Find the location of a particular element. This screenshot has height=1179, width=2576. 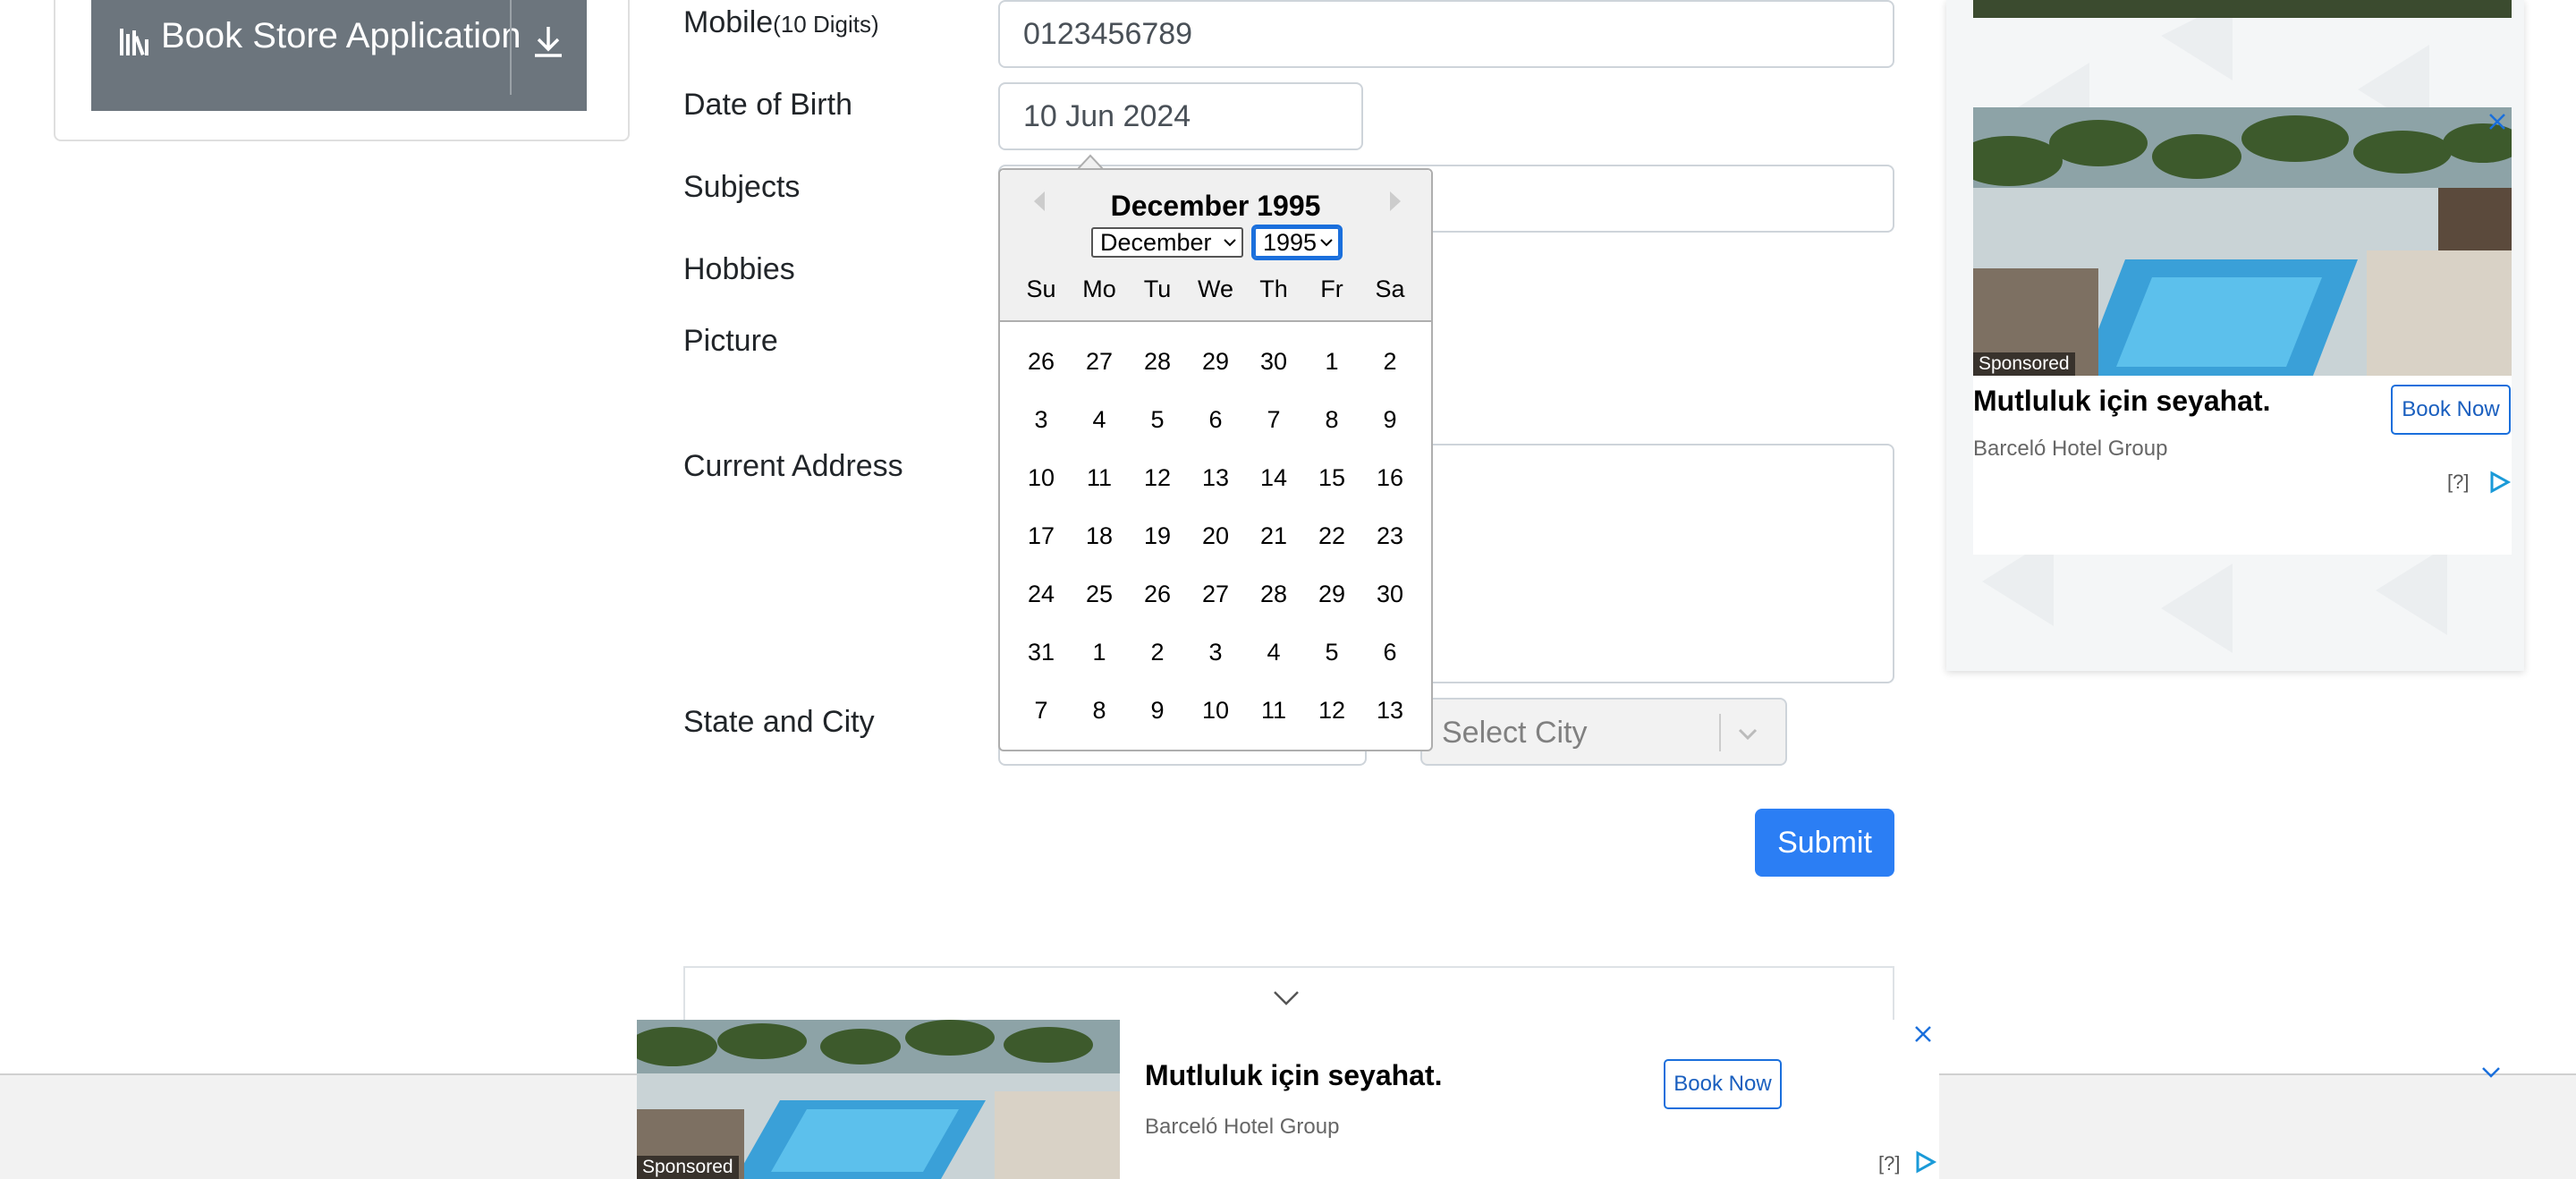

subjects-label: Subjects is located at coordinates (742, 187).